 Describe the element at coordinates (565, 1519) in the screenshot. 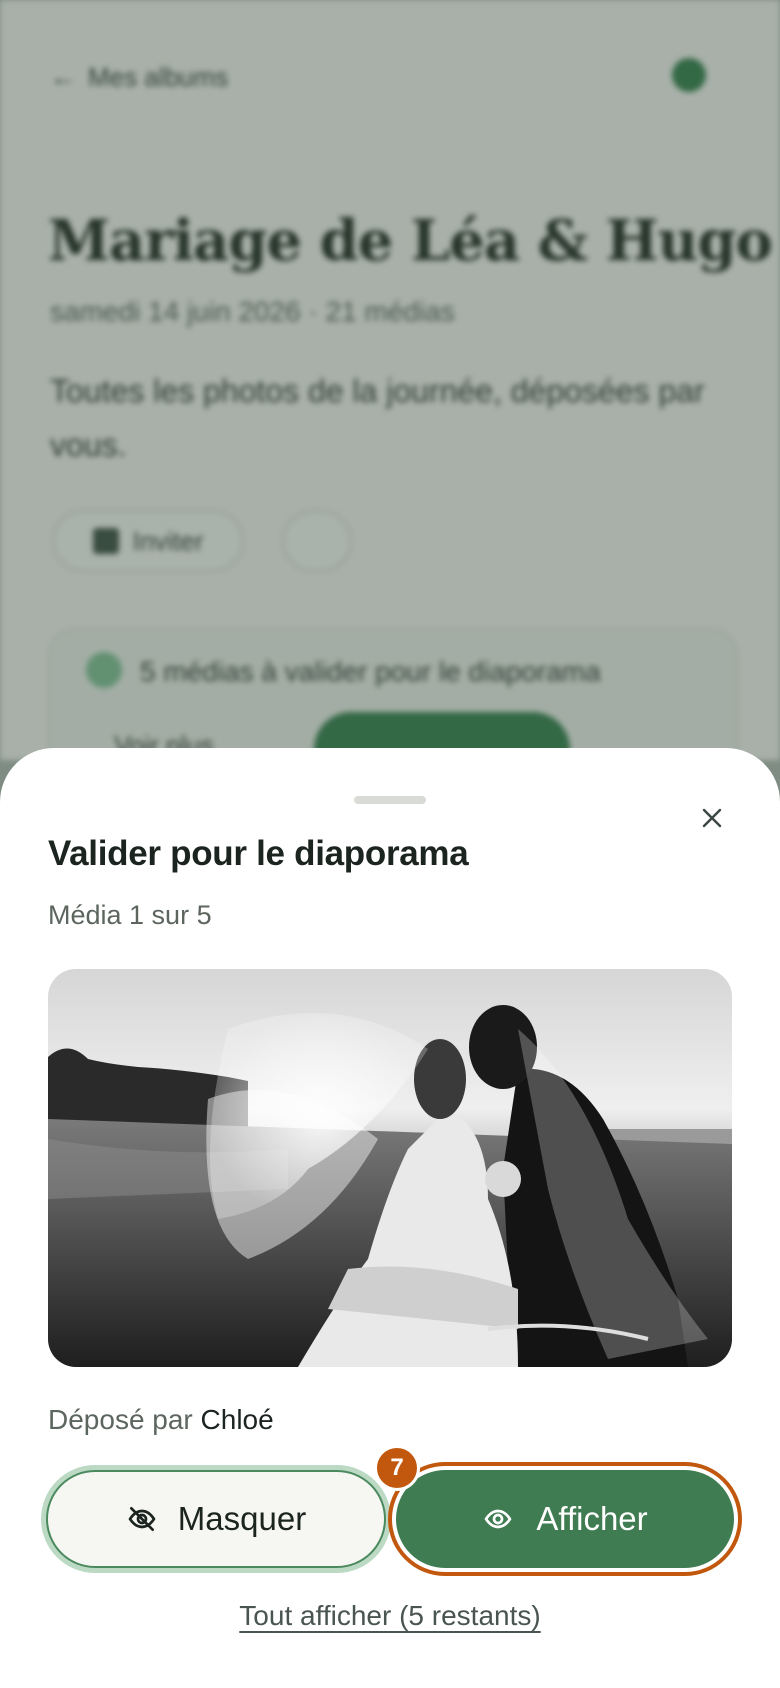

I see `show-button: Afficher` at that location.